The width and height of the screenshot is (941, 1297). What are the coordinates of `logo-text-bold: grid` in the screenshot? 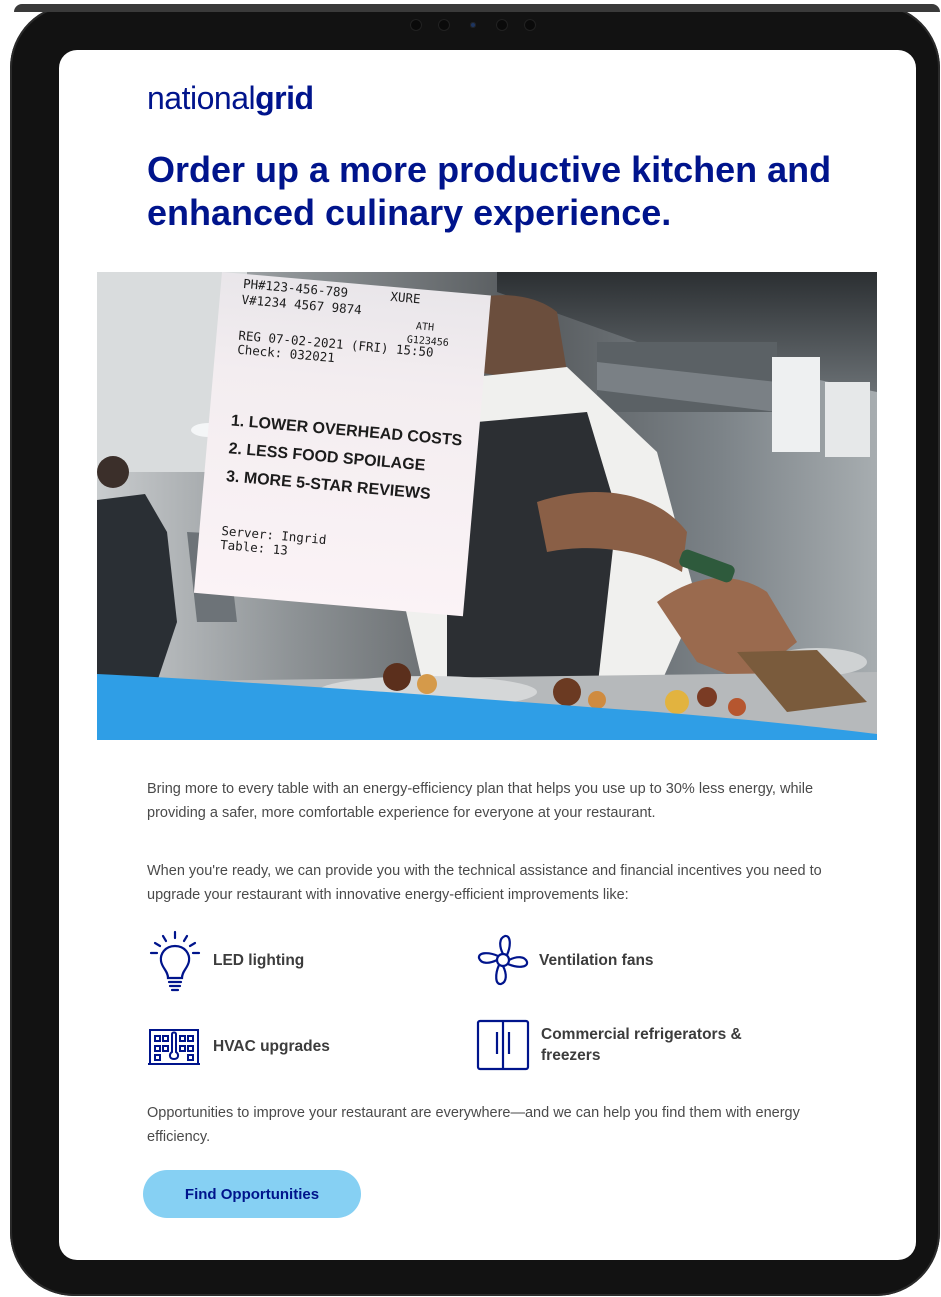 It's located at (284, 98).